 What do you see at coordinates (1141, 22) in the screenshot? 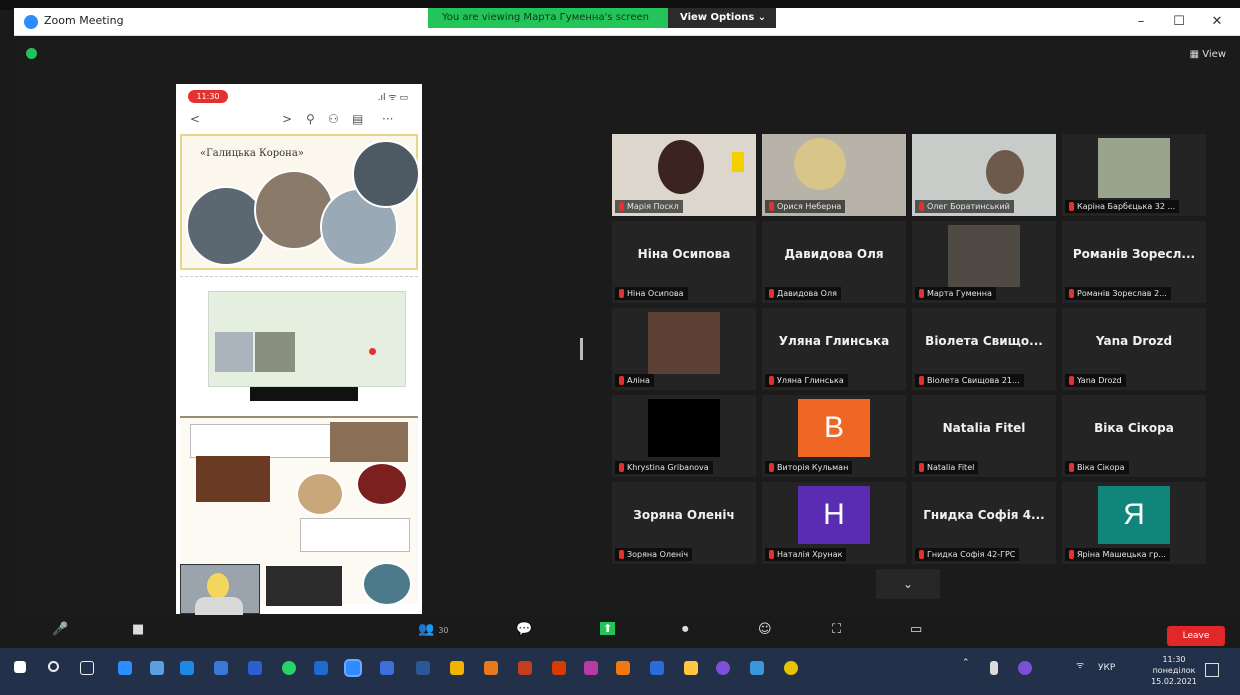
I see `minimize-button: –` at bounding box center [1141, 22].